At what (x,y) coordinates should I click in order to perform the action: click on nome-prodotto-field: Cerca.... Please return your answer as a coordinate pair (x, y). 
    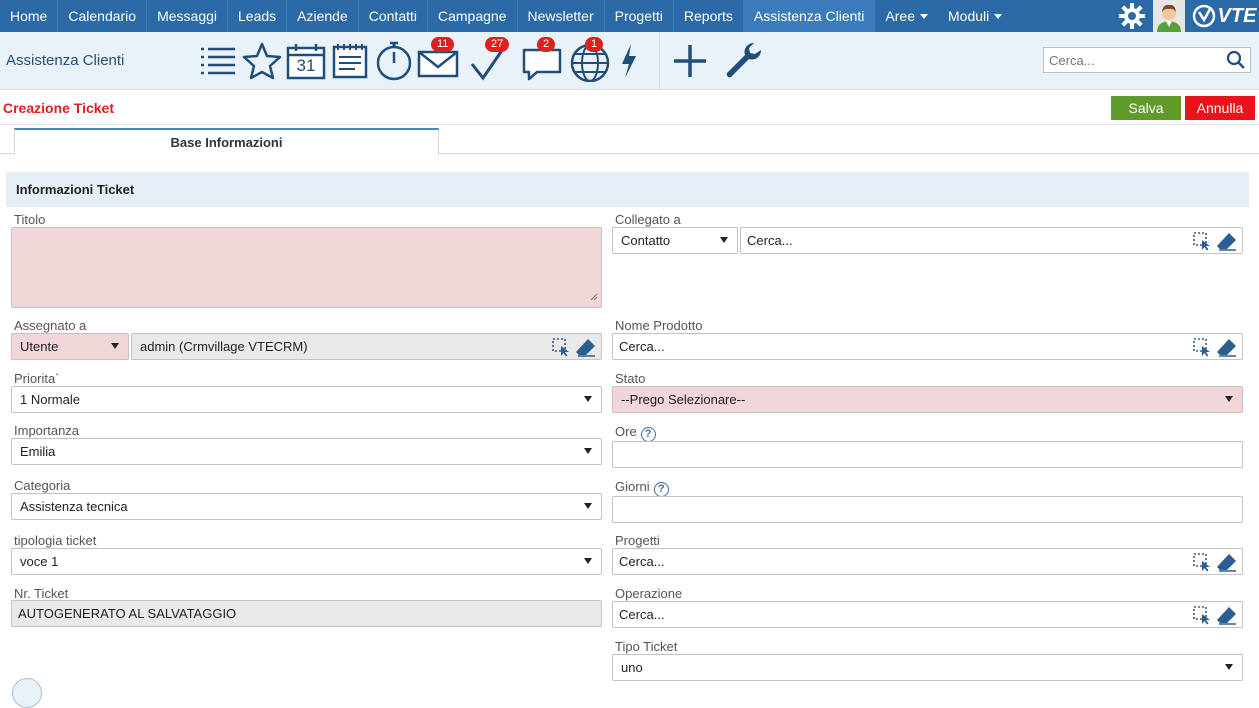
    Looking at the image, I should click on (927, 346).